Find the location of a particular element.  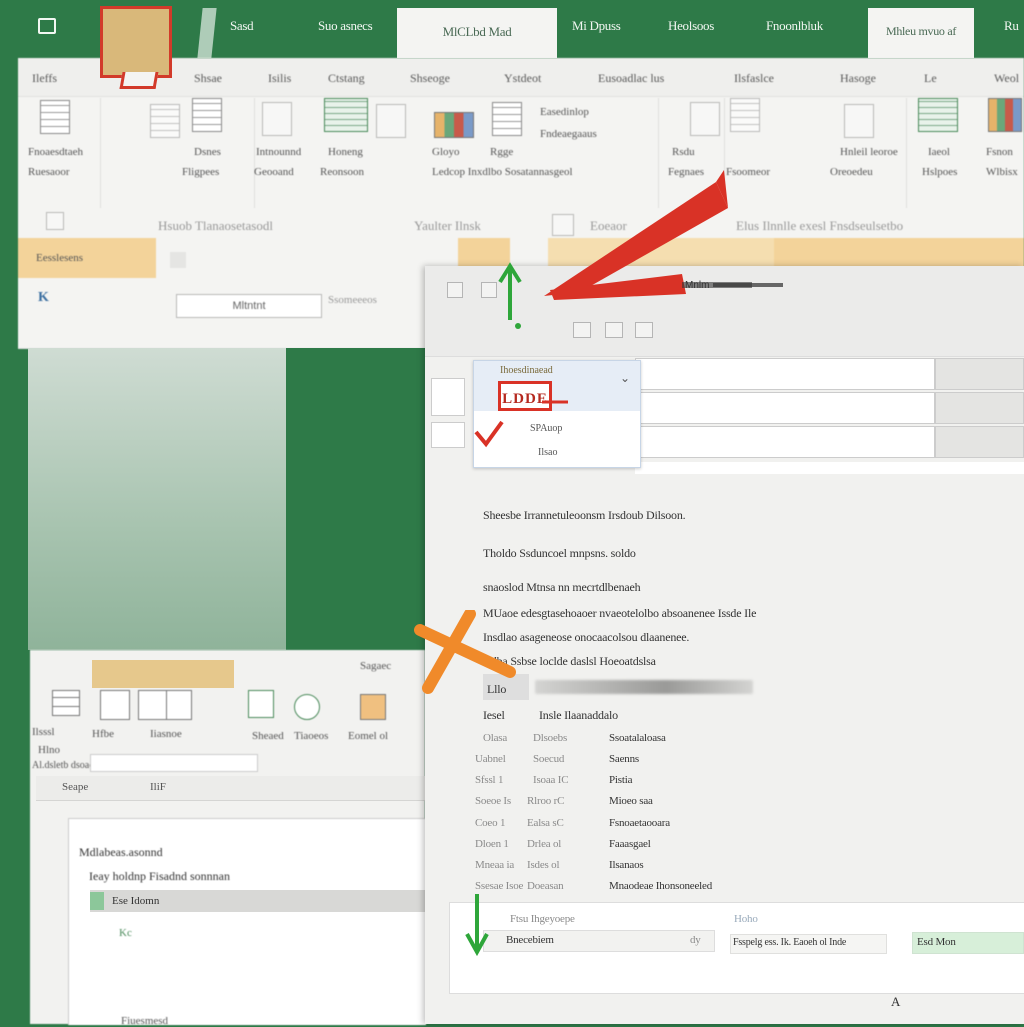

table-cell: Mnaodeae Ihonsoneeled is located at coordinates (661, 886).